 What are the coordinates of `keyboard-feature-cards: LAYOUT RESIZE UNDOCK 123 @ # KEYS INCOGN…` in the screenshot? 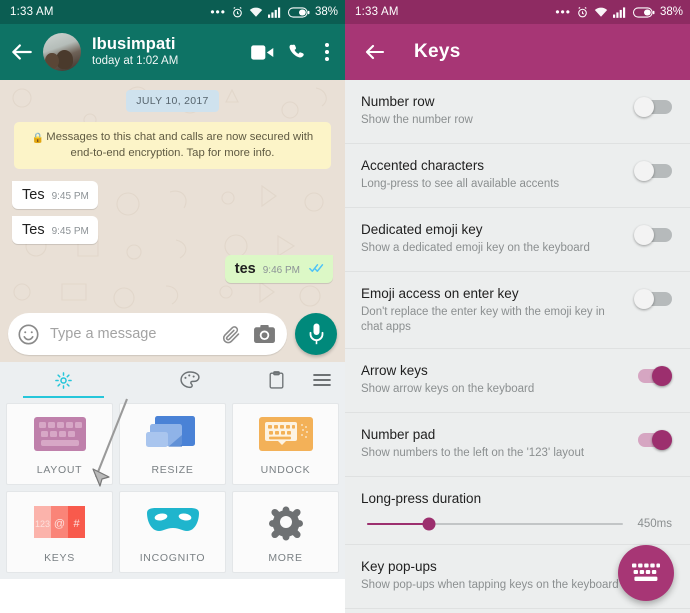 It's located at (172, 488).